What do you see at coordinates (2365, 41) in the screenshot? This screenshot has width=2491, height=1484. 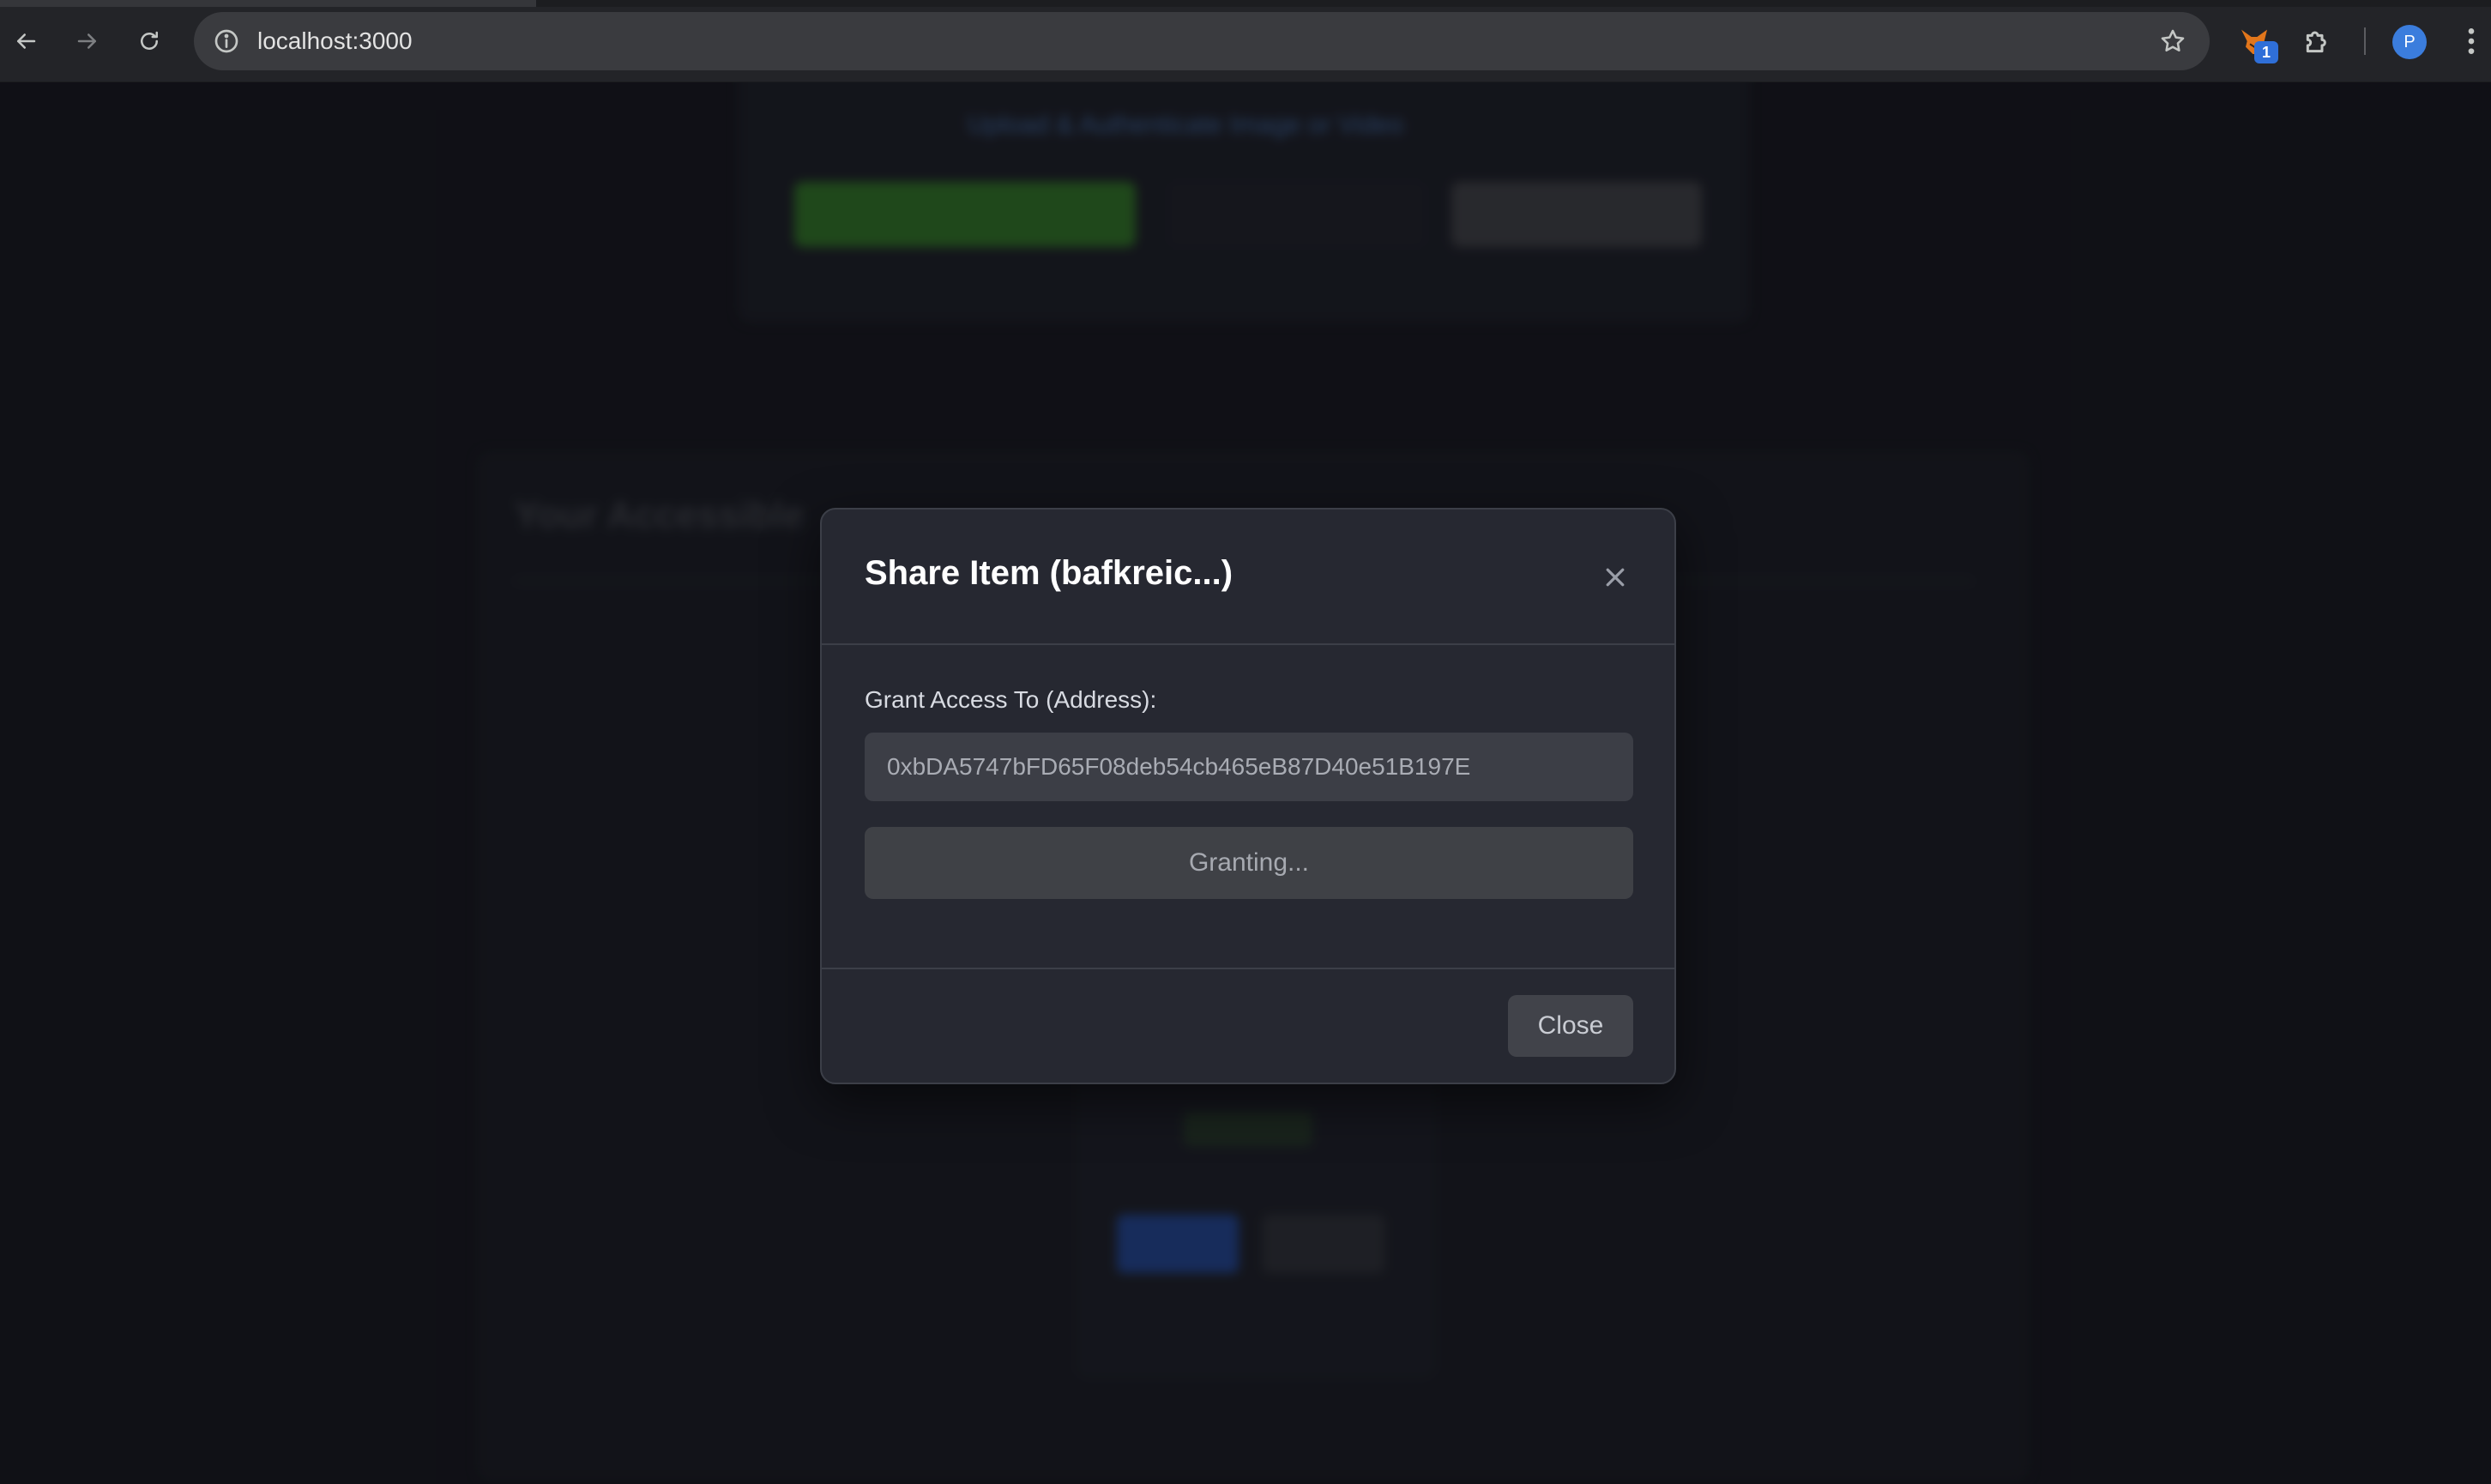 I see `toolbar-divider` at bounding box center [2365, 41].